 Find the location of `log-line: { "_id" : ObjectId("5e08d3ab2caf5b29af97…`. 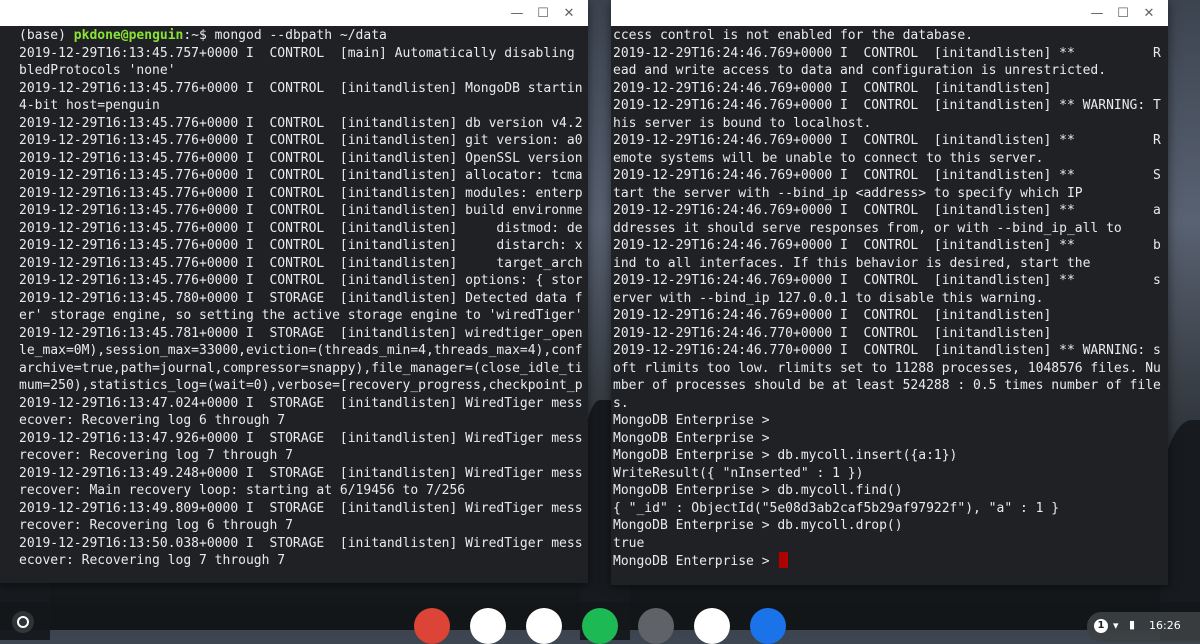

log-line: { "_id" : ObjectId("5e08d3ab2caf5b29af97… is located at coordinates (890, 509).